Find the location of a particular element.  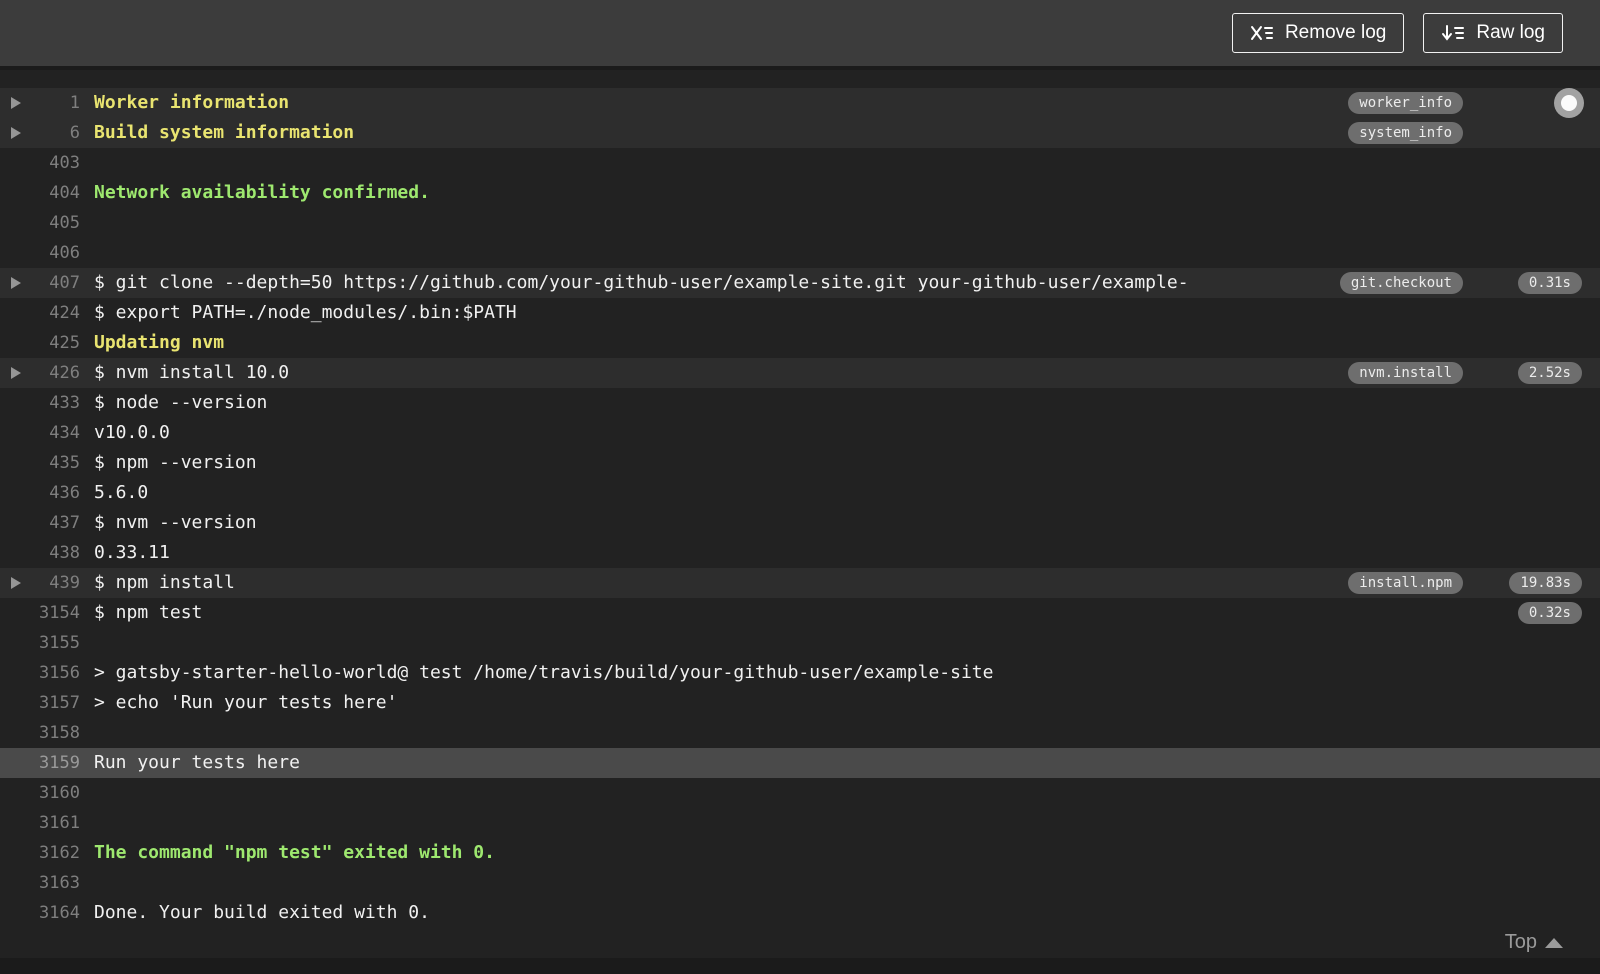

scroll-to-top-link: Top is located at coordinates (1534, 942).